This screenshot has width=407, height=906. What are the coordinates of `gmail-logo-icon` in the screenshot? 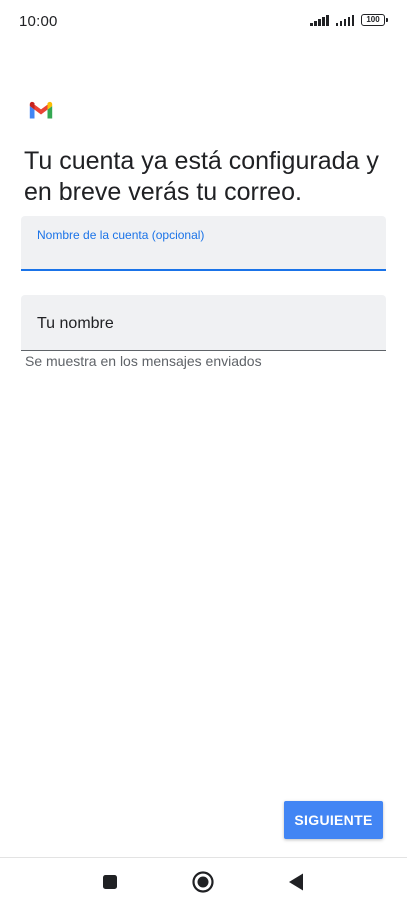 It's located at (41, 110).